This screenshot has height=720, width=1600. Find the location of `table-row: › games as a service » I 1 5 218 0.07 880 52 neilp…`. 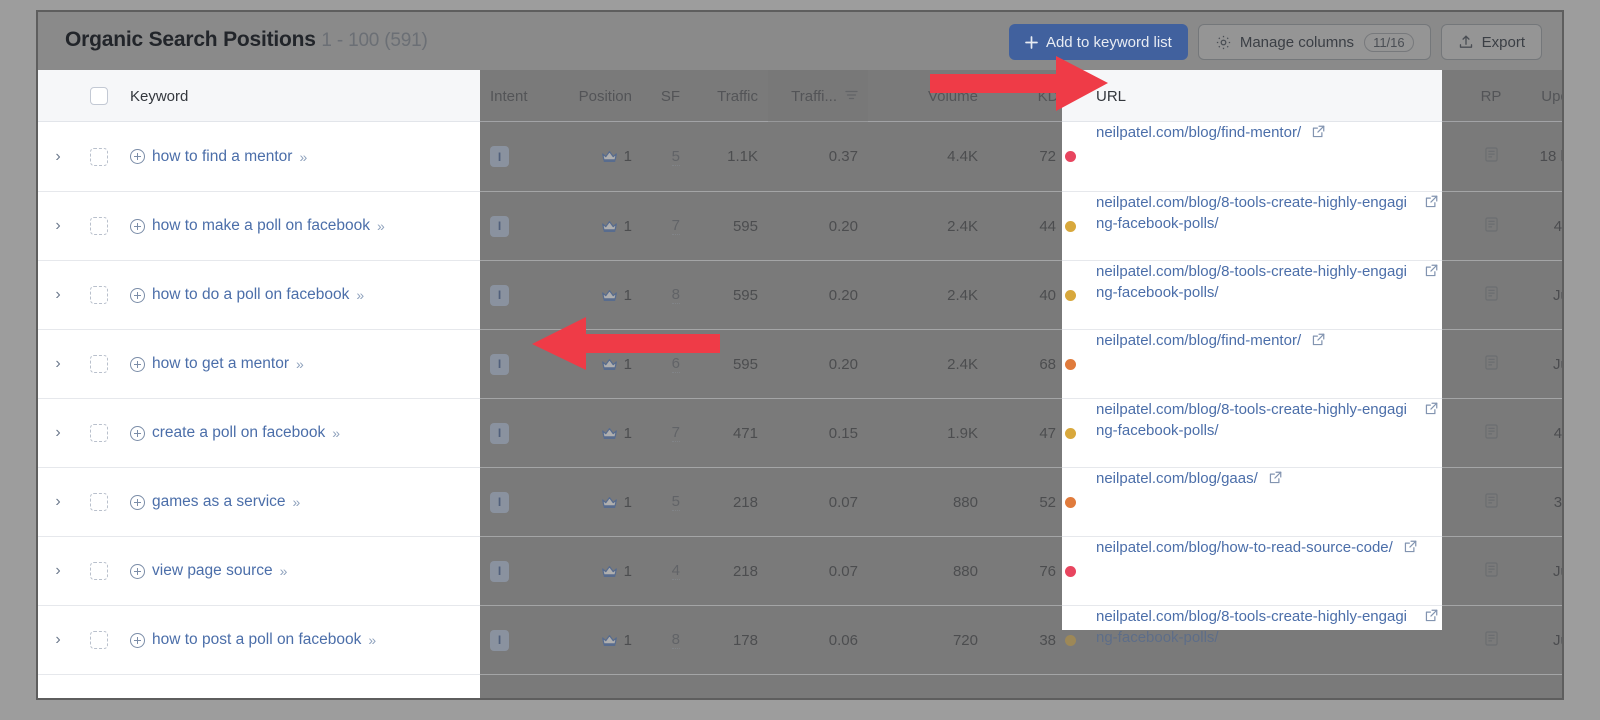

table-row: › games as a service » I 1 5 218 0.07 880 52 neilp… is located at coordinates (800, 501).